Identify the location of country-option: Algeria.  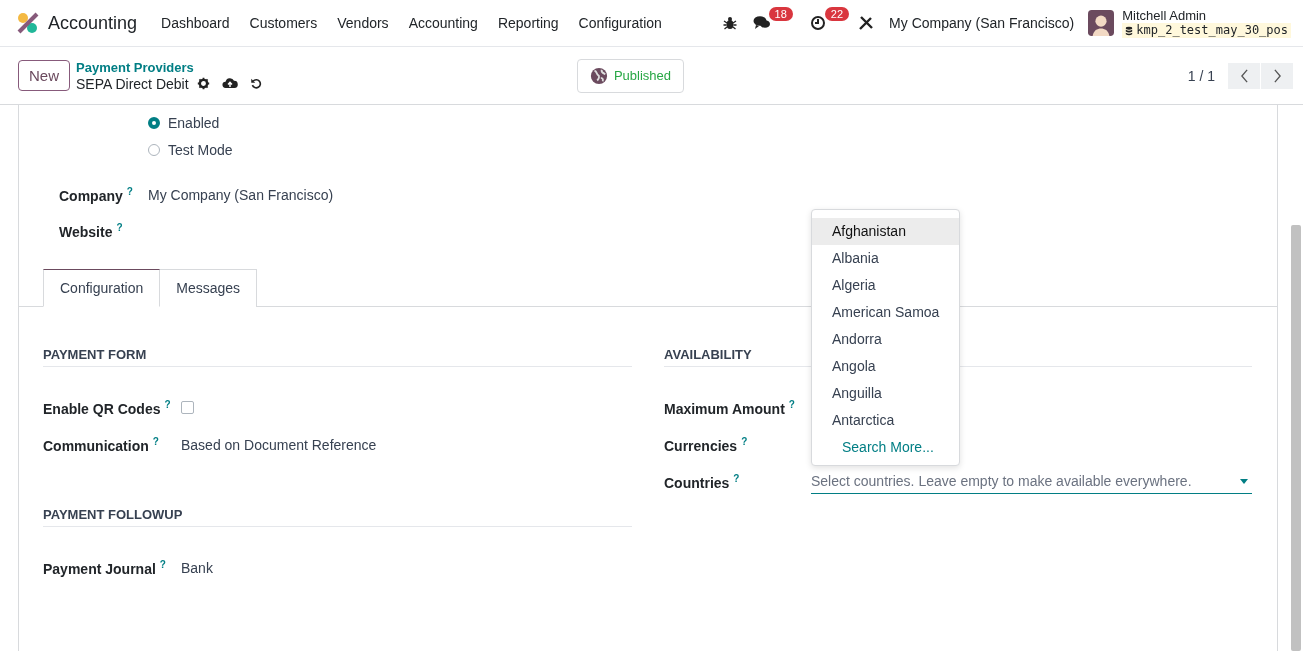
(885, 285).